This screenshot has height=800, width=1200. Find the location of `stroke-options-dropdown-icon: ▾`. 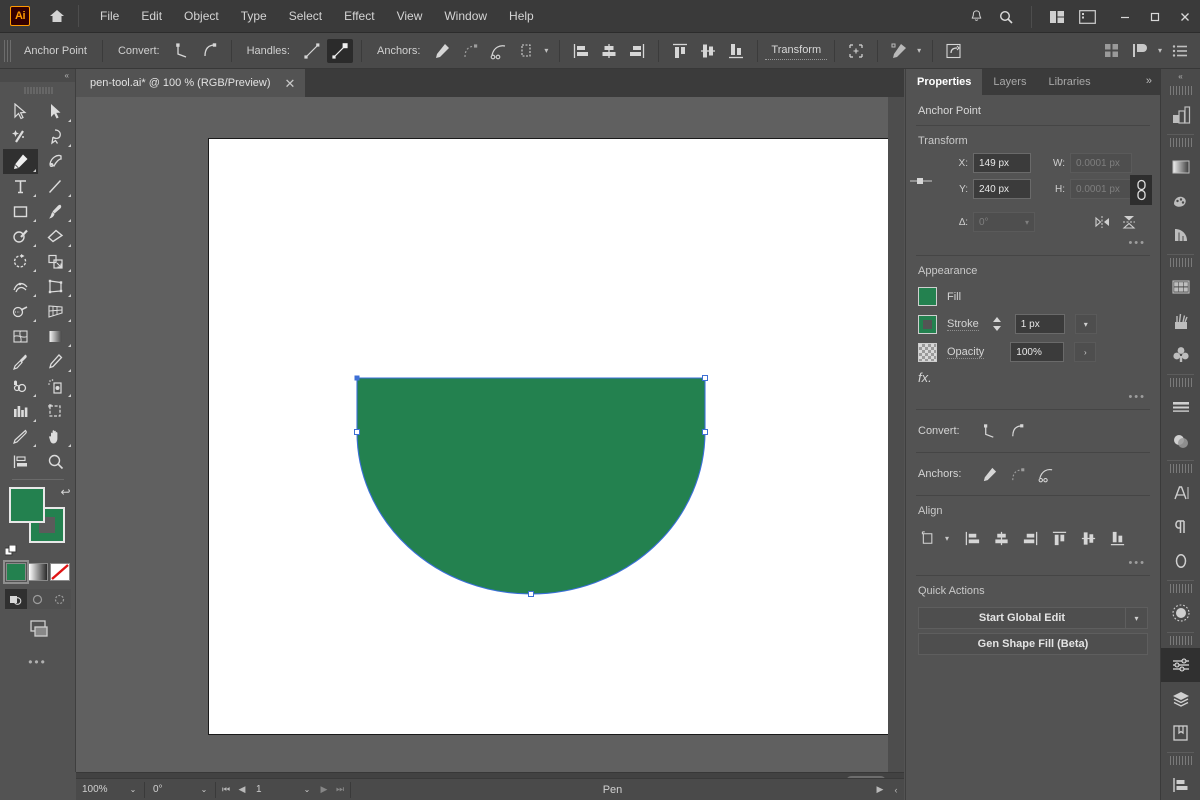

stroke-options-dropdown-icon: ▾ is located at coordinates (1085, 324).